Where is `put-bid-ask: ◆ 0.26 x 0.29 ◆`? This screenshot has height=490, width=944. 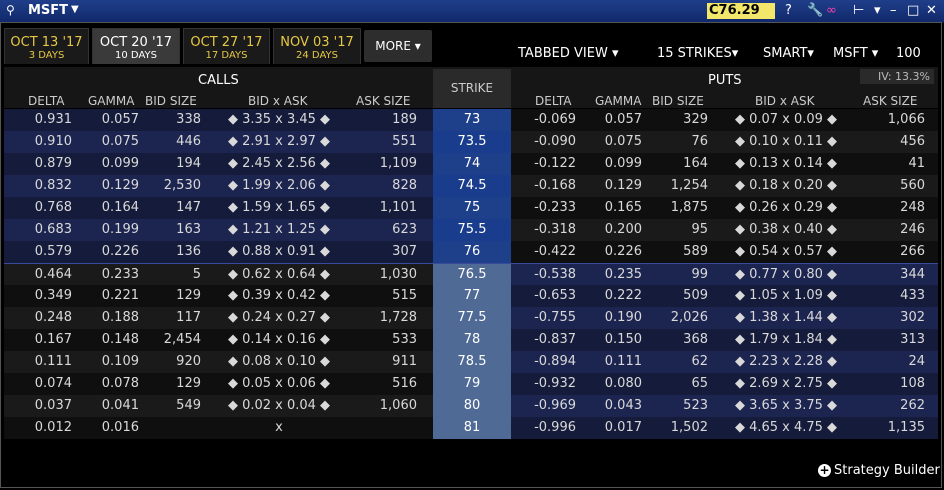 put-bid-ask: ◆ 0.26 x 0.29 ◆ is located at coordinates (786, 207).